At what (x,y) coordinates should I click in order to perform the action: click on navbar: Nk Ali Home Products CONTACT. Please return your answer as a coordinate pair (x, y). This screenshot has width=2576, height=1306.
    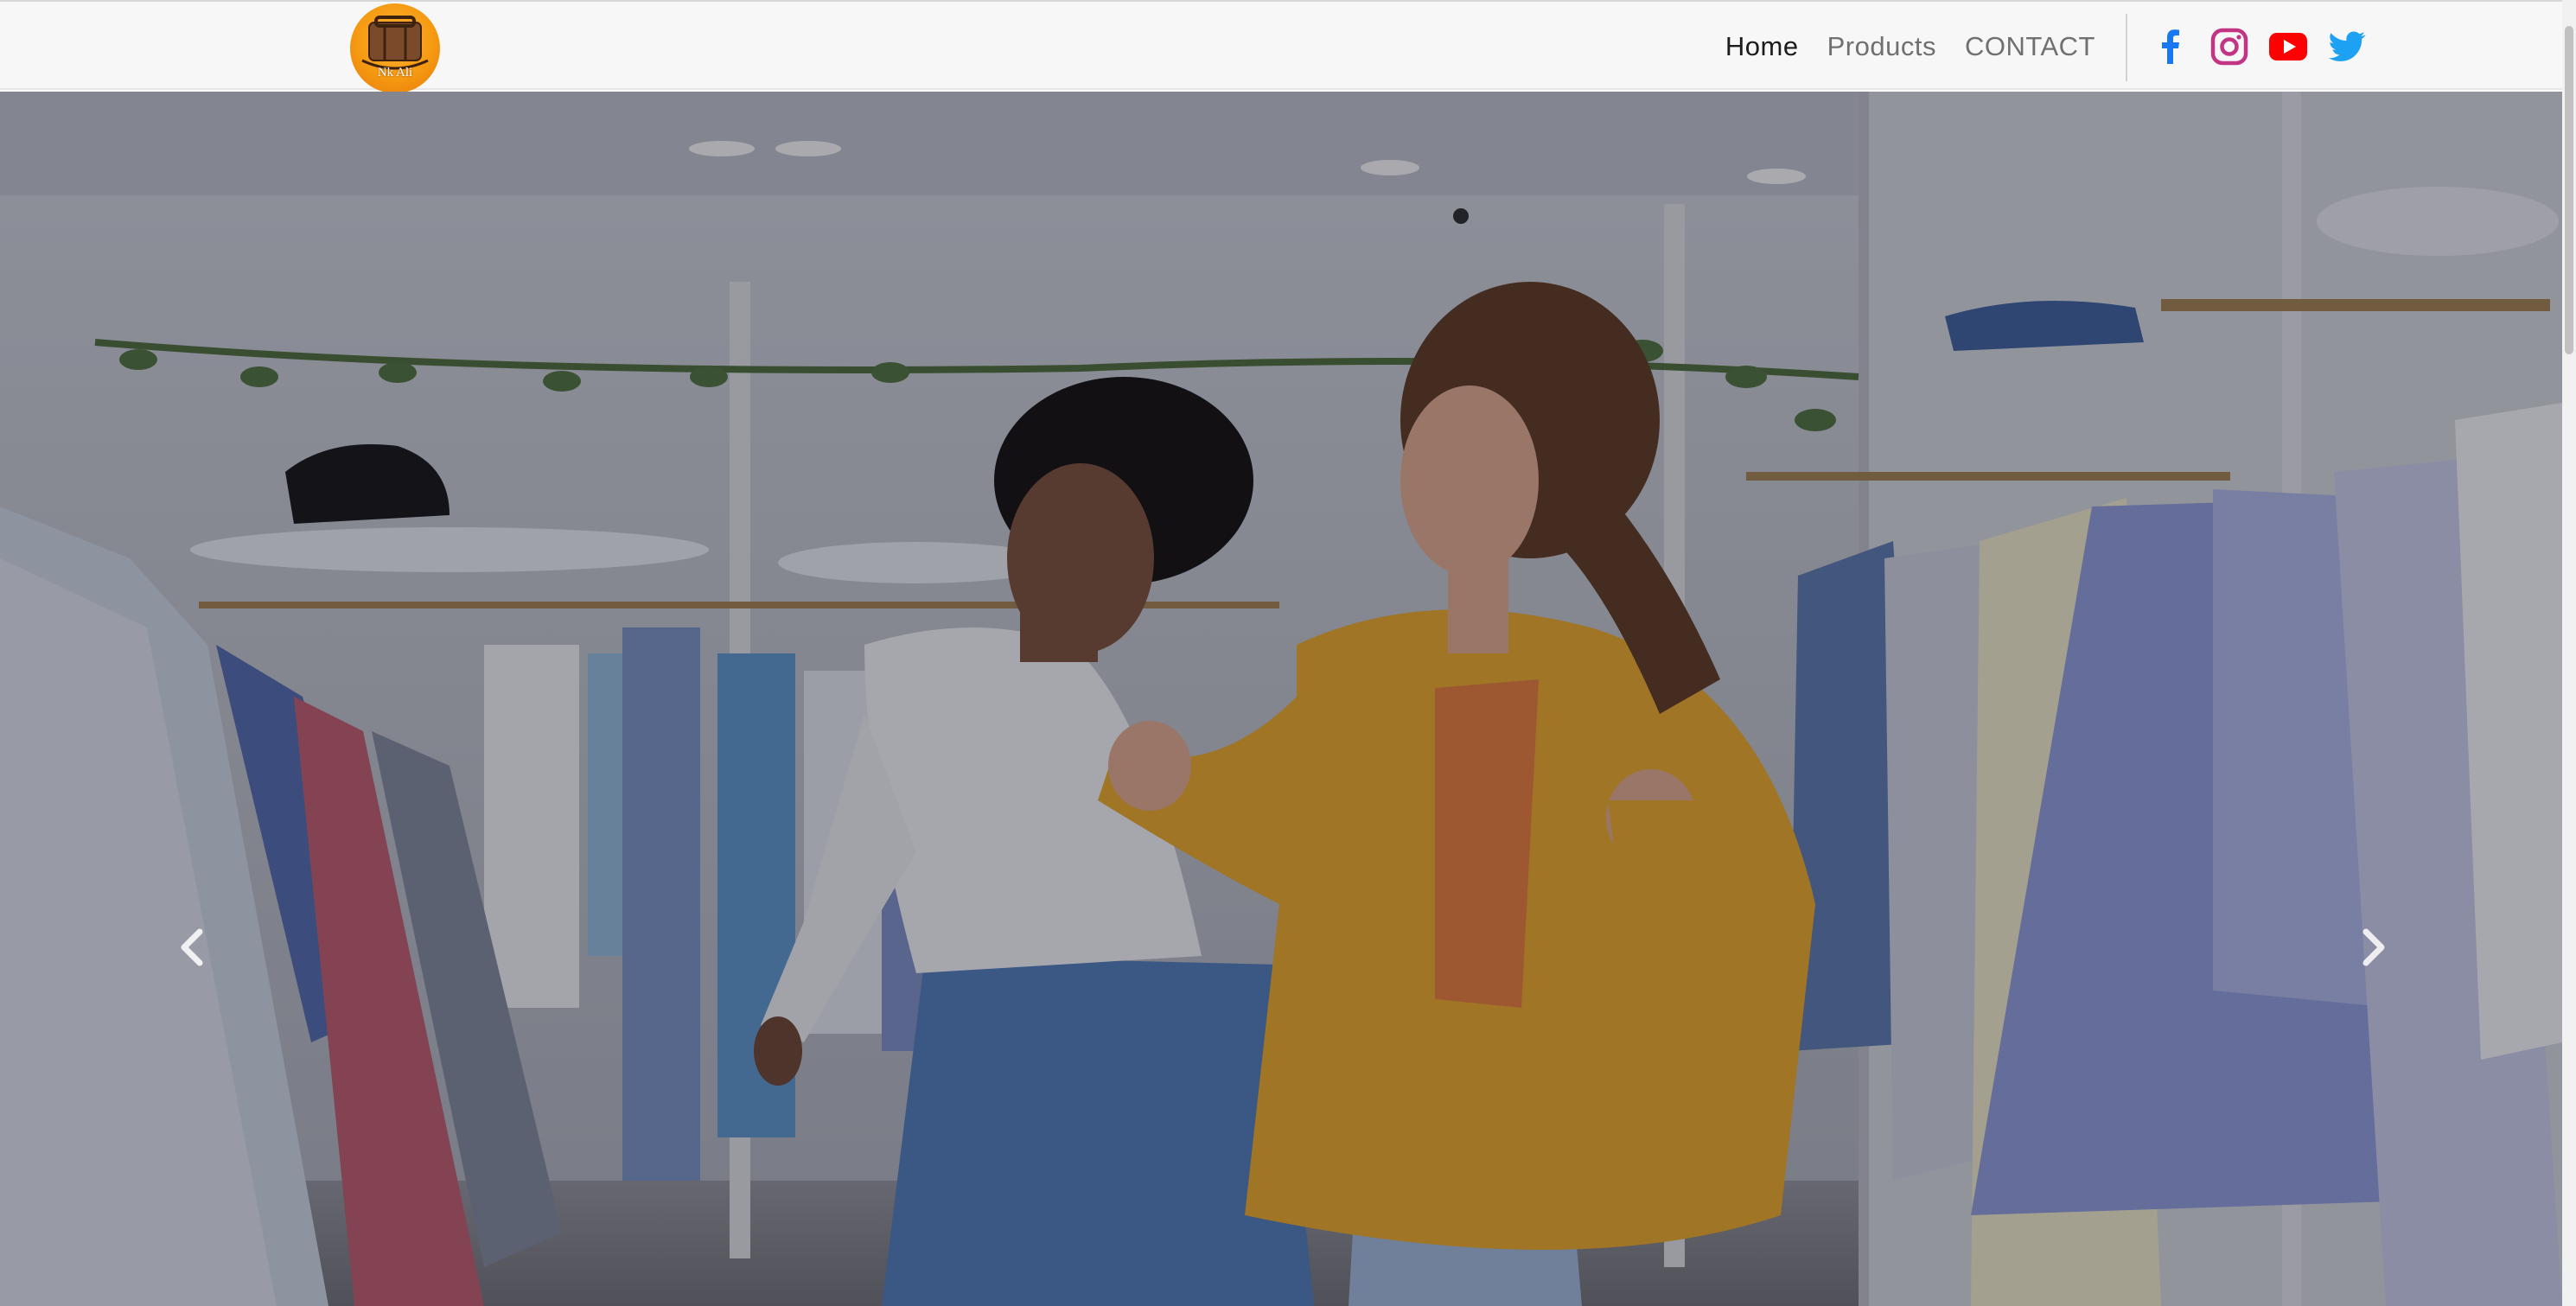
    Looking at the image, I should click on (1281, 46).